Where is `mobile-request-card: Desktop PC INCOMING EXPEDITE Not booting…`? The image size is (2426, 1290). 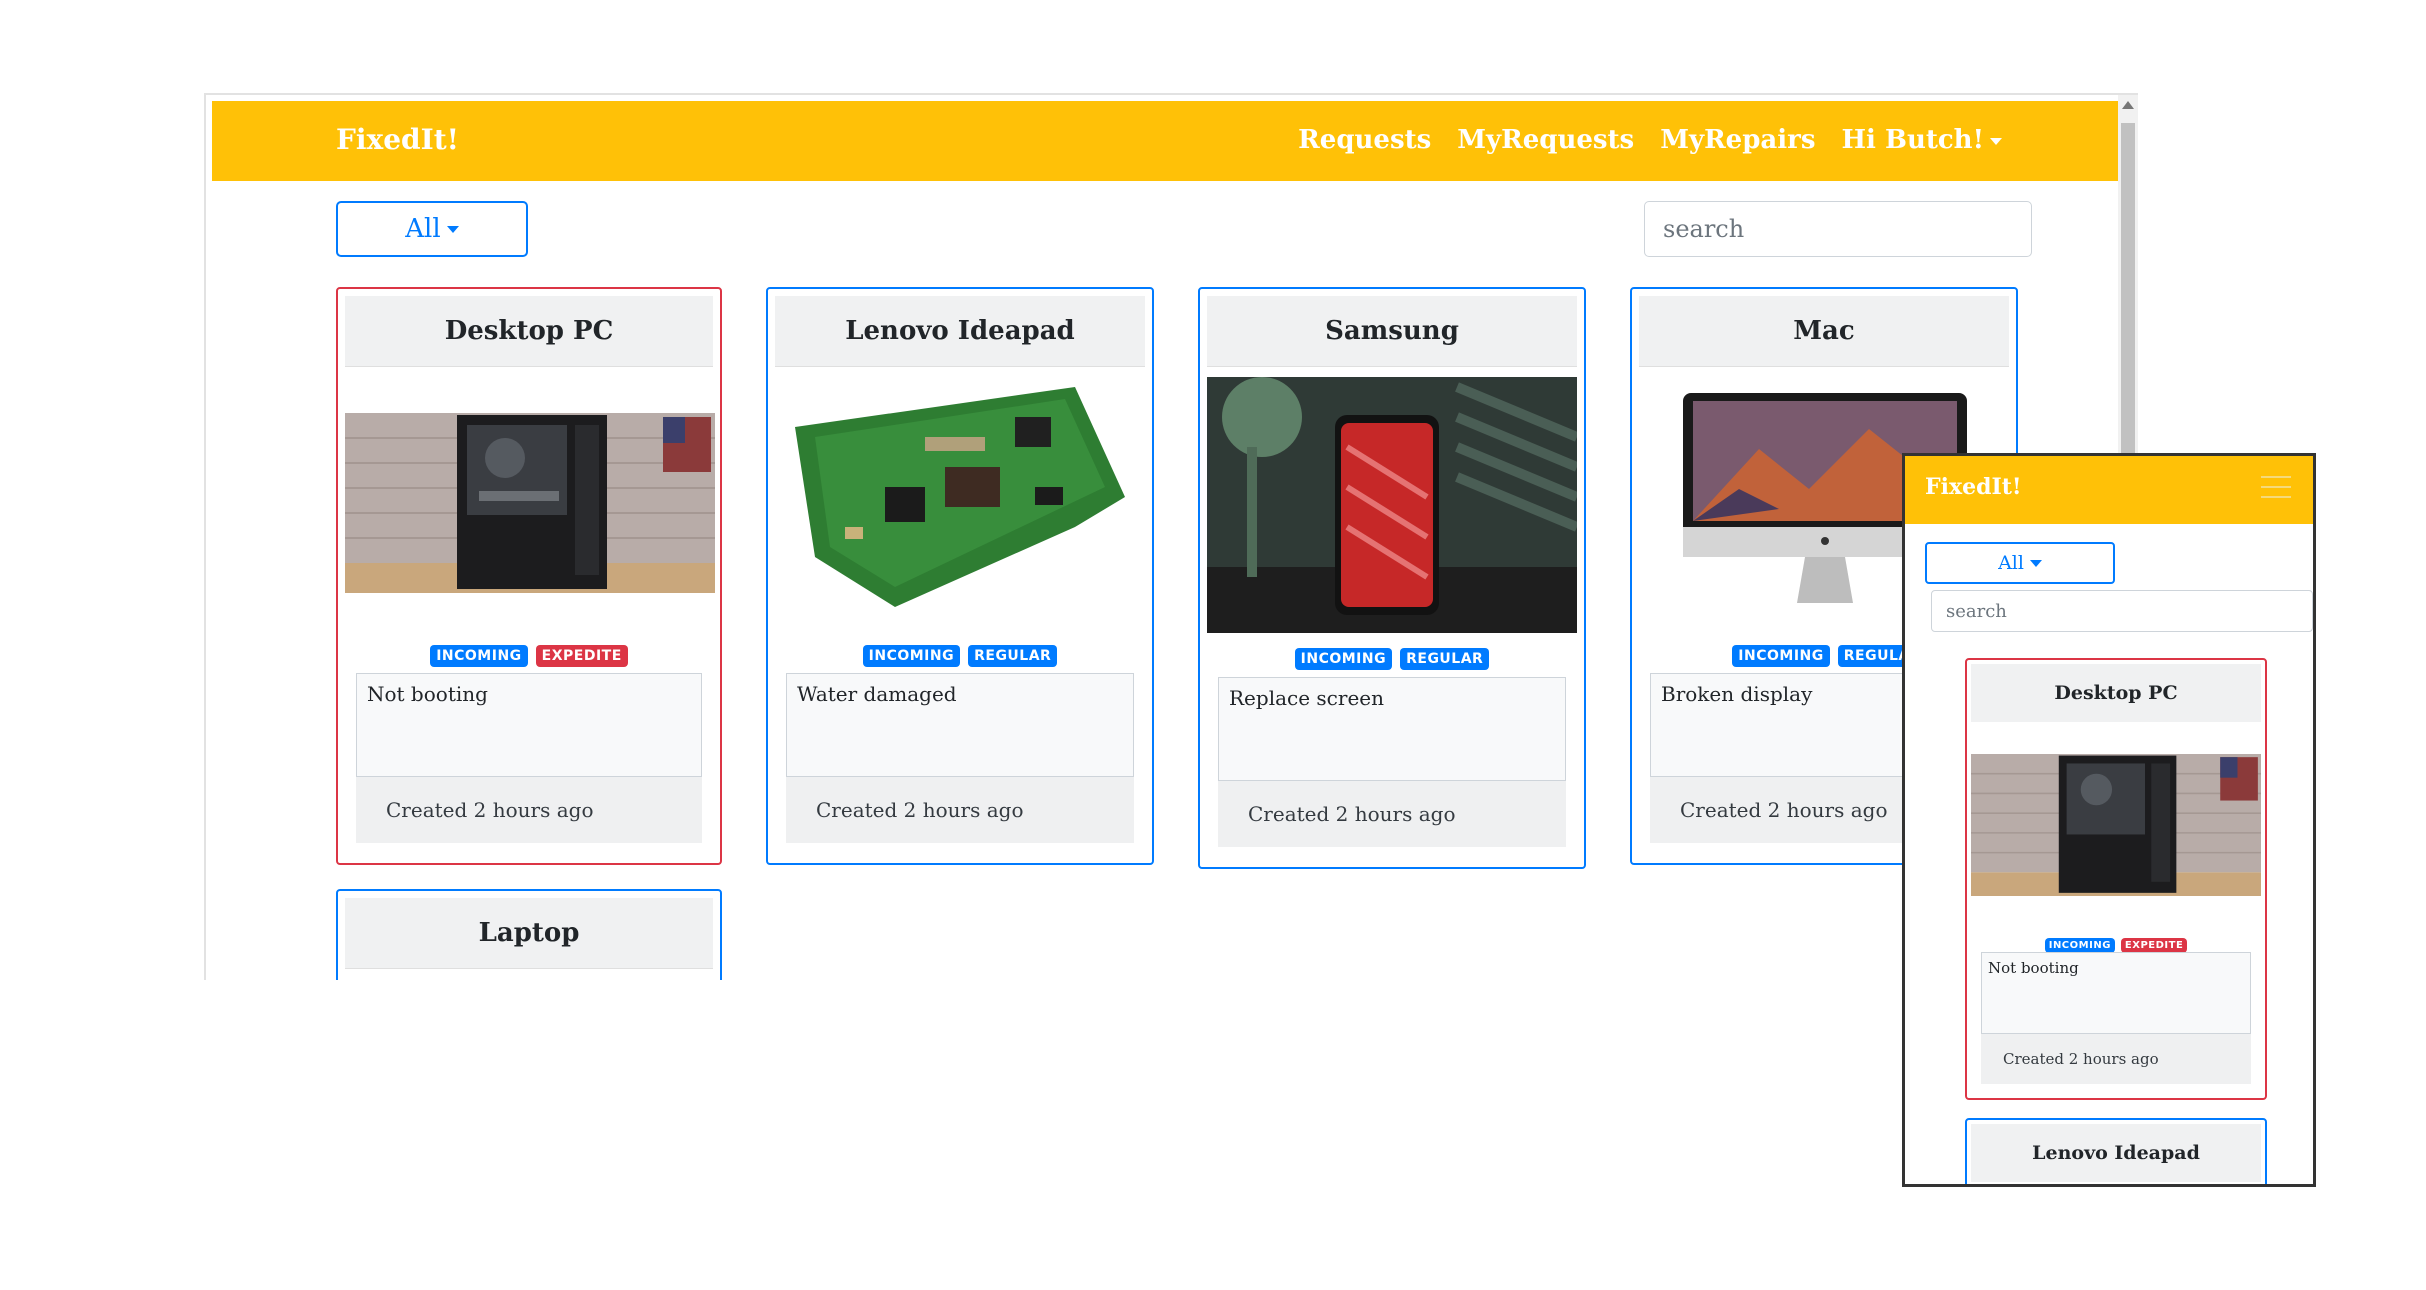
mobile-request-card: Desktop PC INCOMING EXPEDITE Not booting… is located at coordinates (2116, 879).